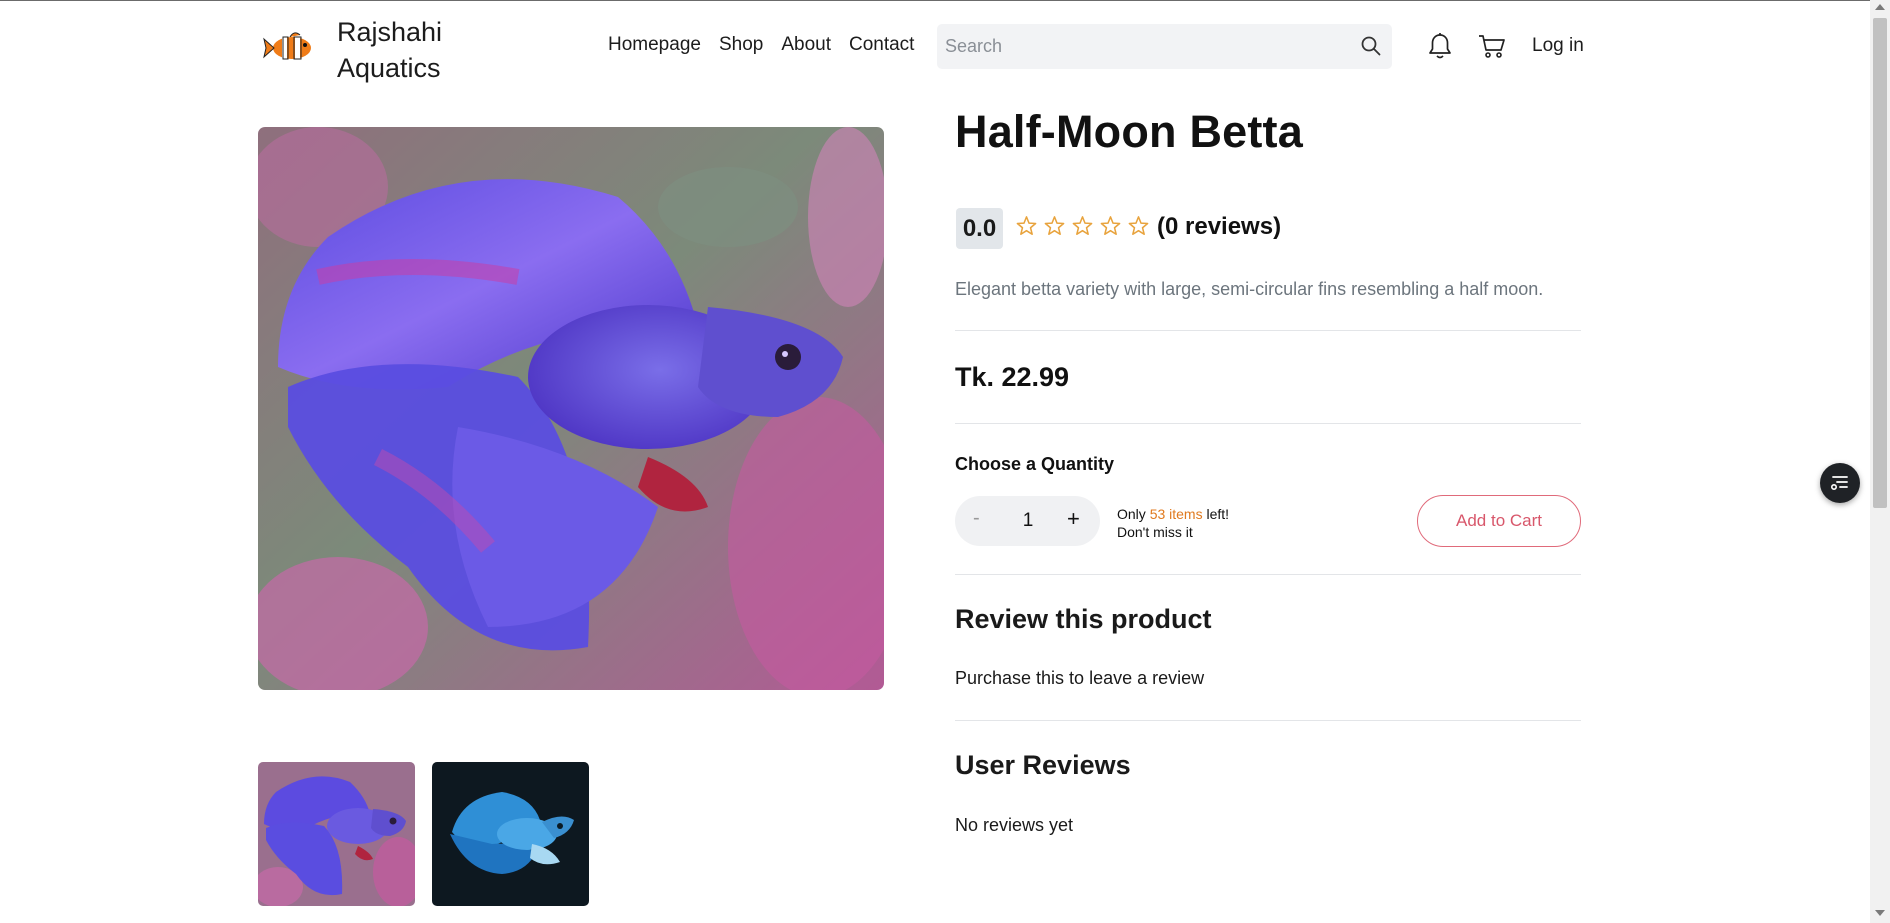 Image resolution: width=1890 pixels, height=923 pixels. I want to click on stock-notice: Only 53 items left! Don't miss it, so click(1173, 523).